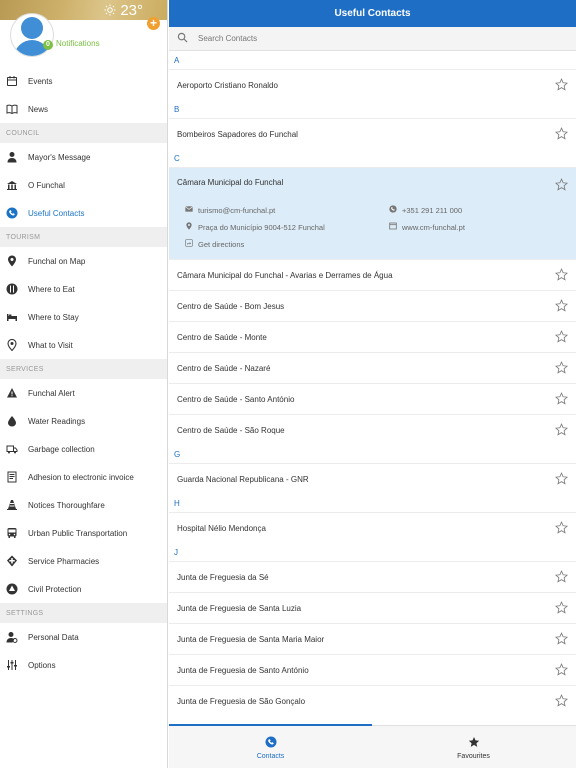 The height and width of the screenshot is (768, 576). Describe the element at coordinates (83, 109) in the screenshot. I see `sidebar-item-news: News` at that location.